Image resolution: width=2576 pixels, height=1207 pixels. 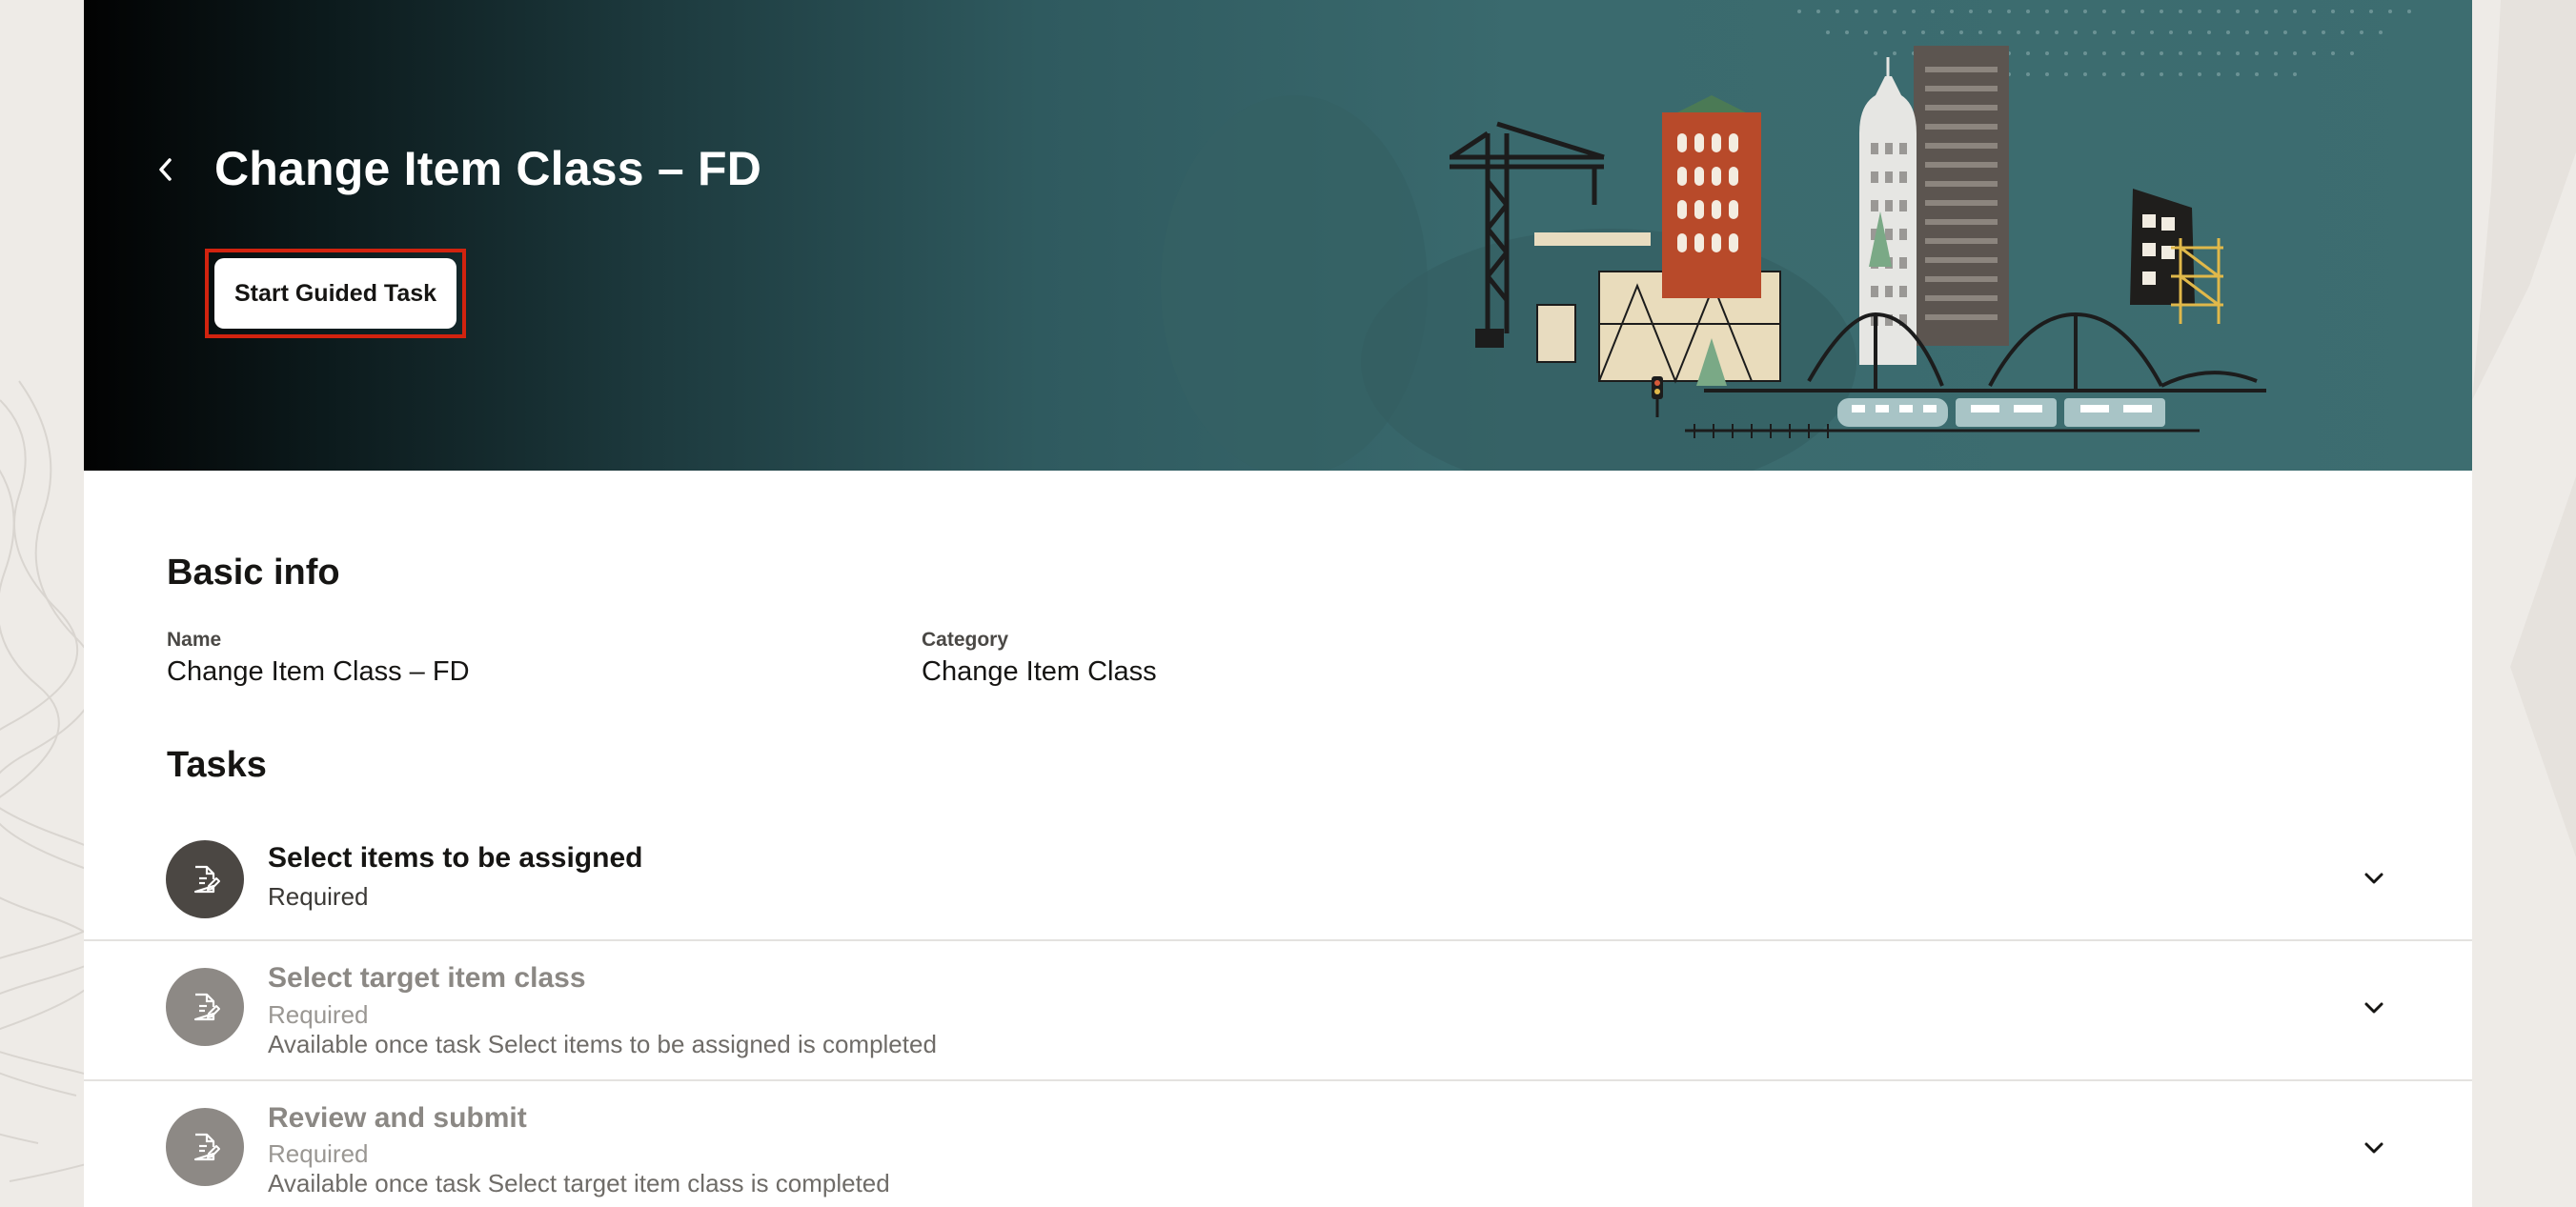 I want to click on task-title: Select target item class, so click(x=427, y=978).